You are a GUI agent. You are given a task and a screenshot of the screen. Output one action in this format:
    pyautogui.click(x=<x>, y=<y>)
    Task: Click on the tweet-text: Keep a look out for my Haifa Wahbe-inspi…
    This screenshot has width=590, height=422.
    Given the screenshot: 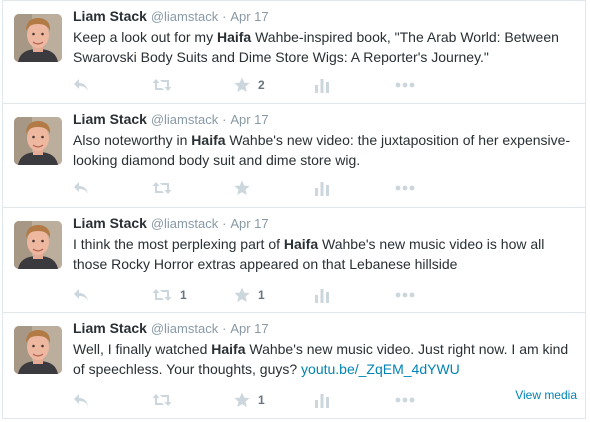 What is the action you would take?
    pyautogui.click(x=325, y=47)
    